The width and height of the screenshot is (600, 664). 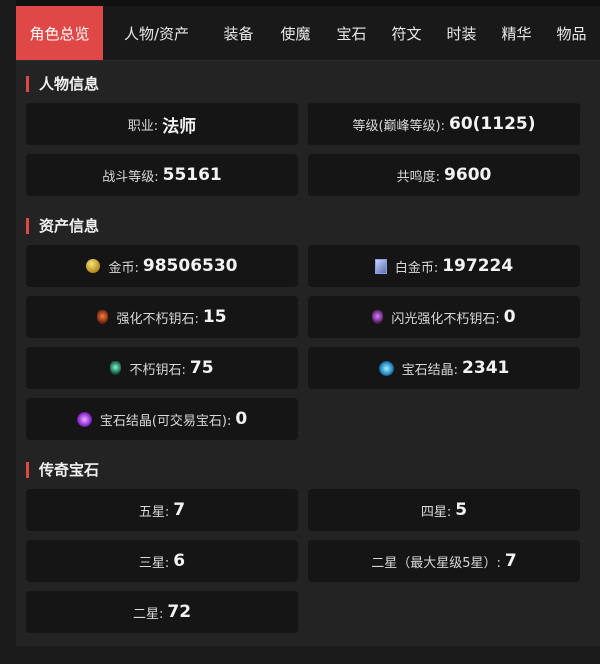 I want to click on shining-keystone-icon, so click(x=378, y=317).